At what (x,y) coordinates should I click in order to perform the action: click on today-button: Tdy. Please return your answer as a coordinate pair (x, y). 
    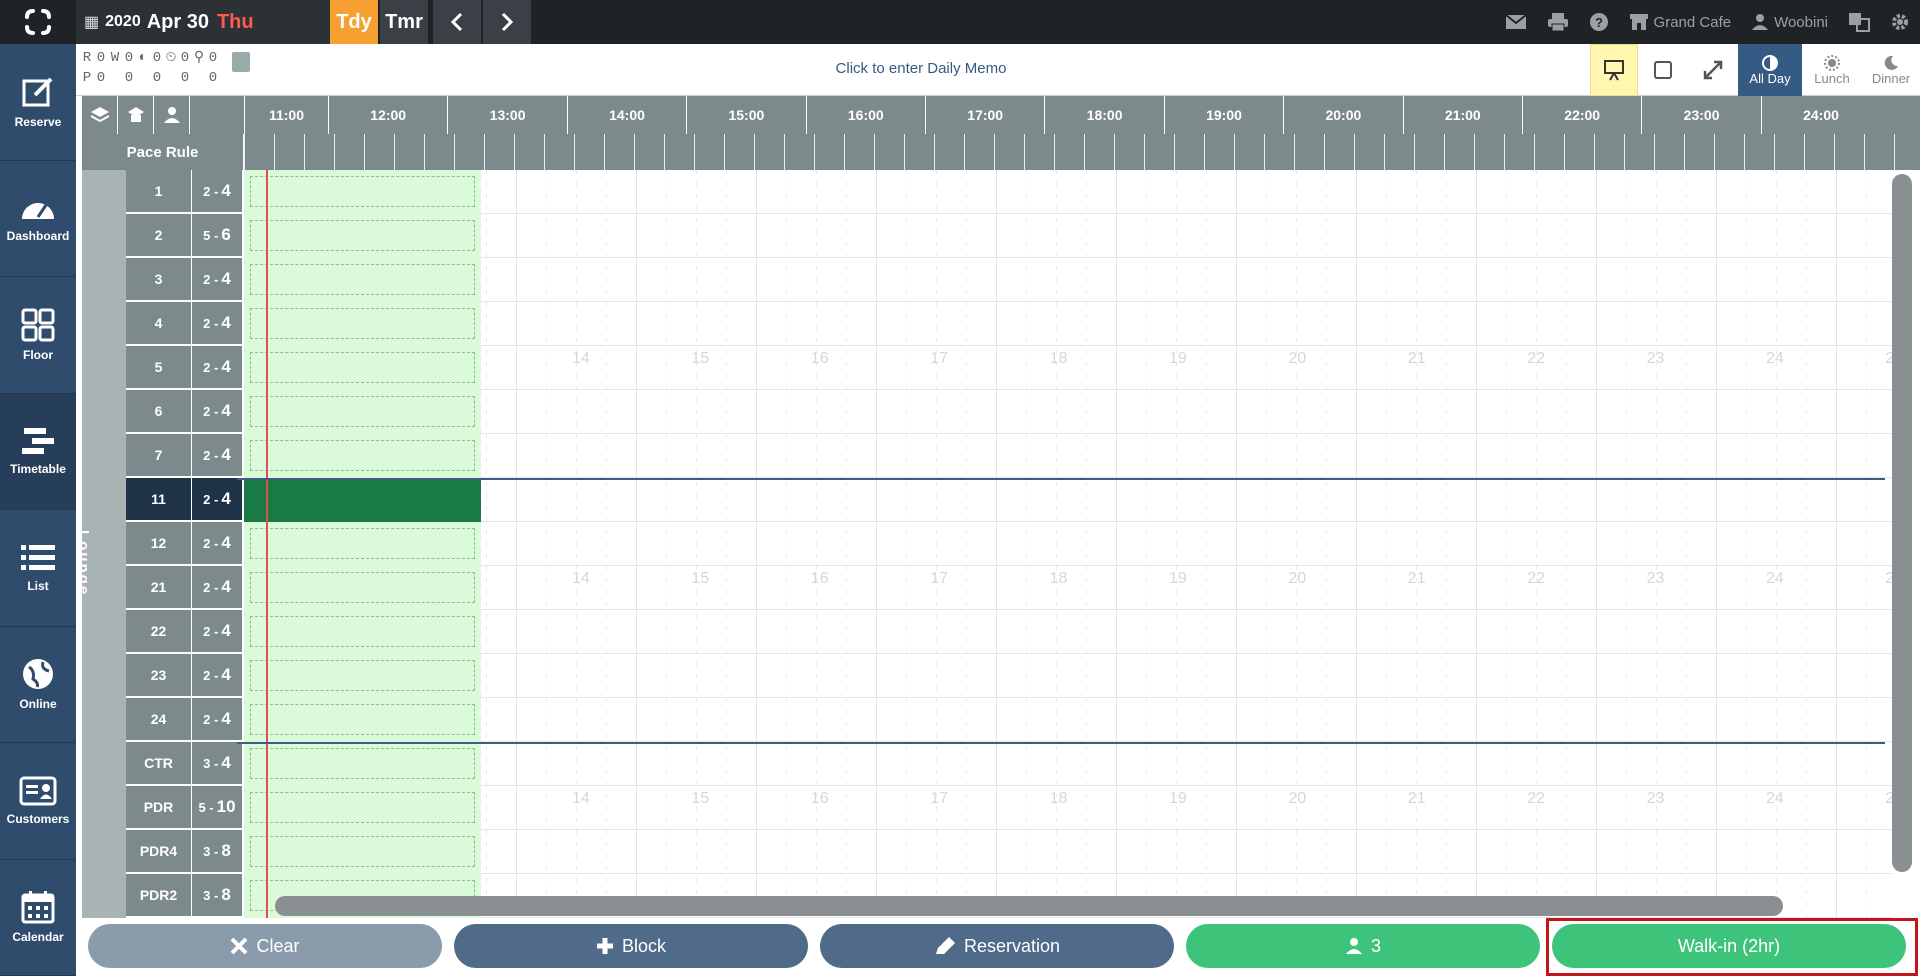
    Looking at the image, I should click on (354, 22).